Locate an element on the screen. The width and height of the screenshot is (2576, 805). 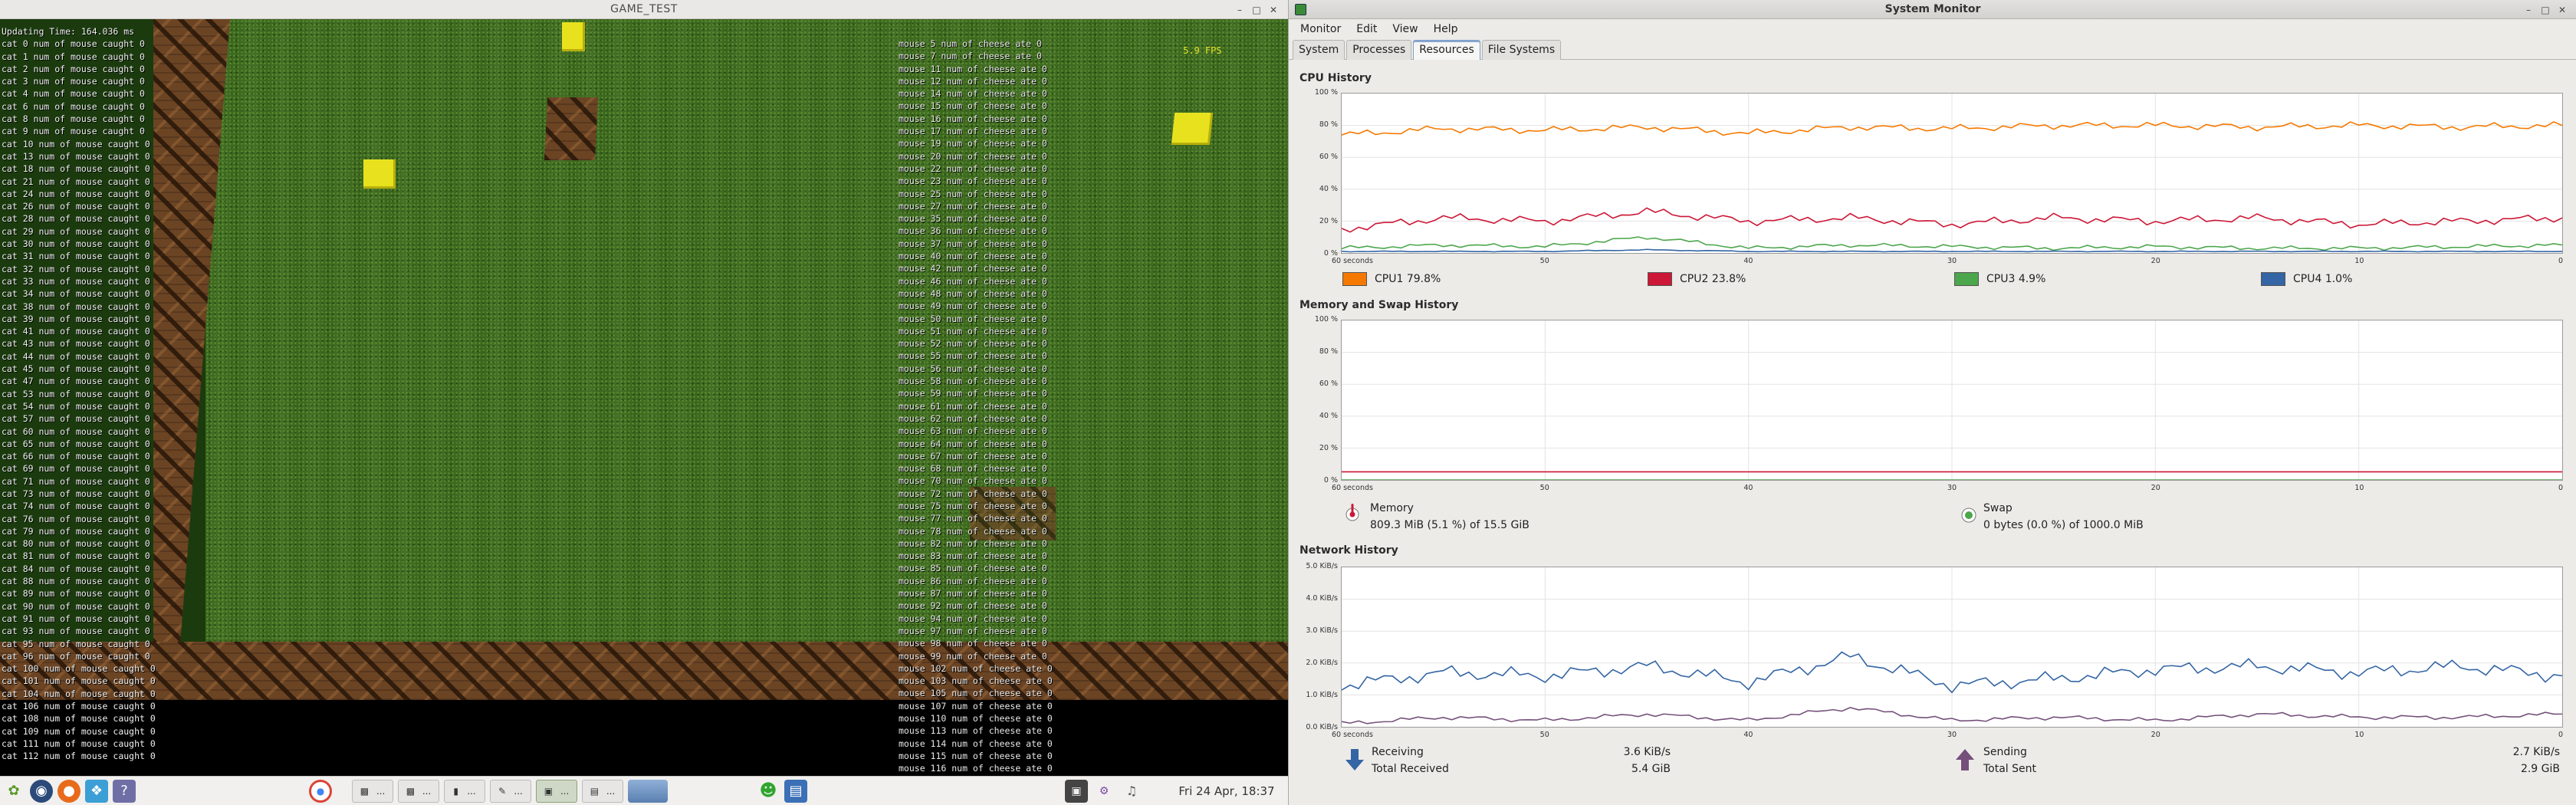
running-man-icon: ☻ is located at coordinates (769, 791).